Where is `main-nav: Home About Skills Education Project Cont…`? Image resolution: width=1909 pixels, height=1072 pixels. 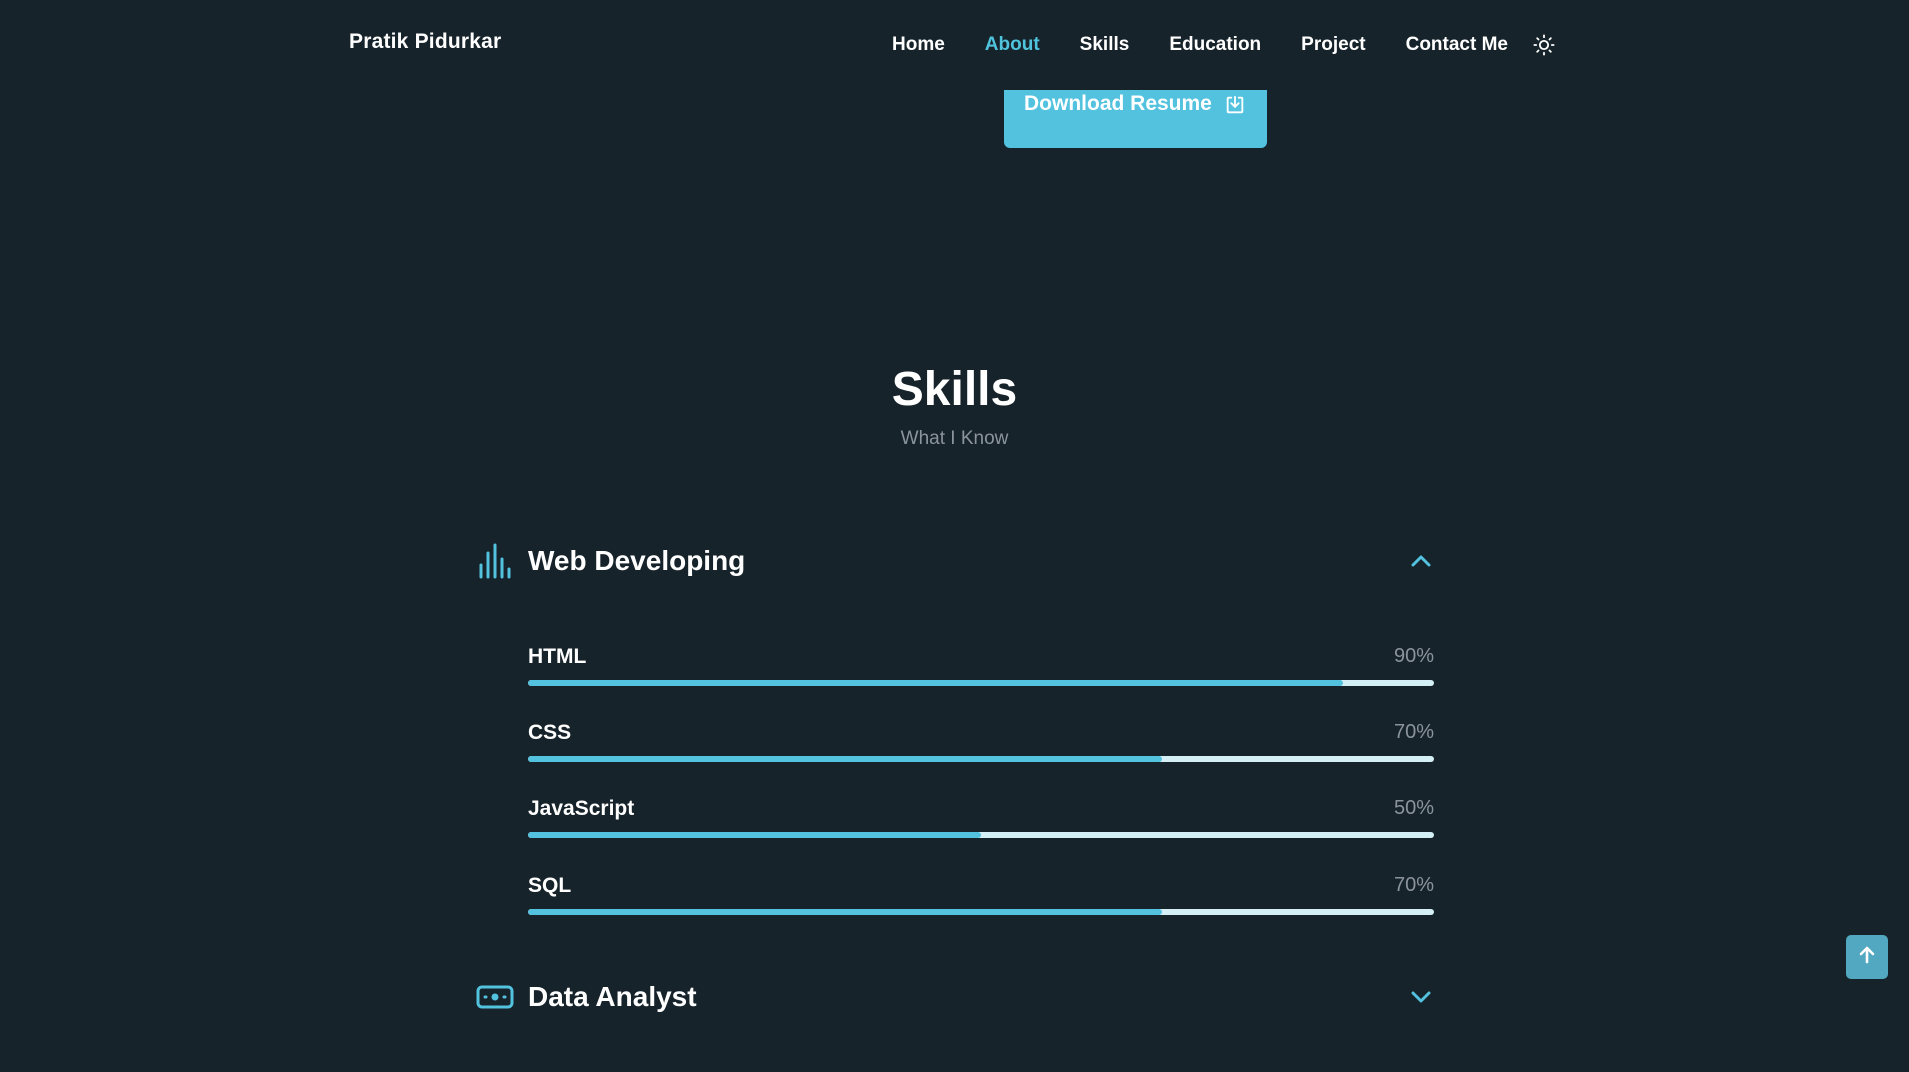 main-nav: Home About Skills Education Project Cont… is located at coordinates (1224, 45).